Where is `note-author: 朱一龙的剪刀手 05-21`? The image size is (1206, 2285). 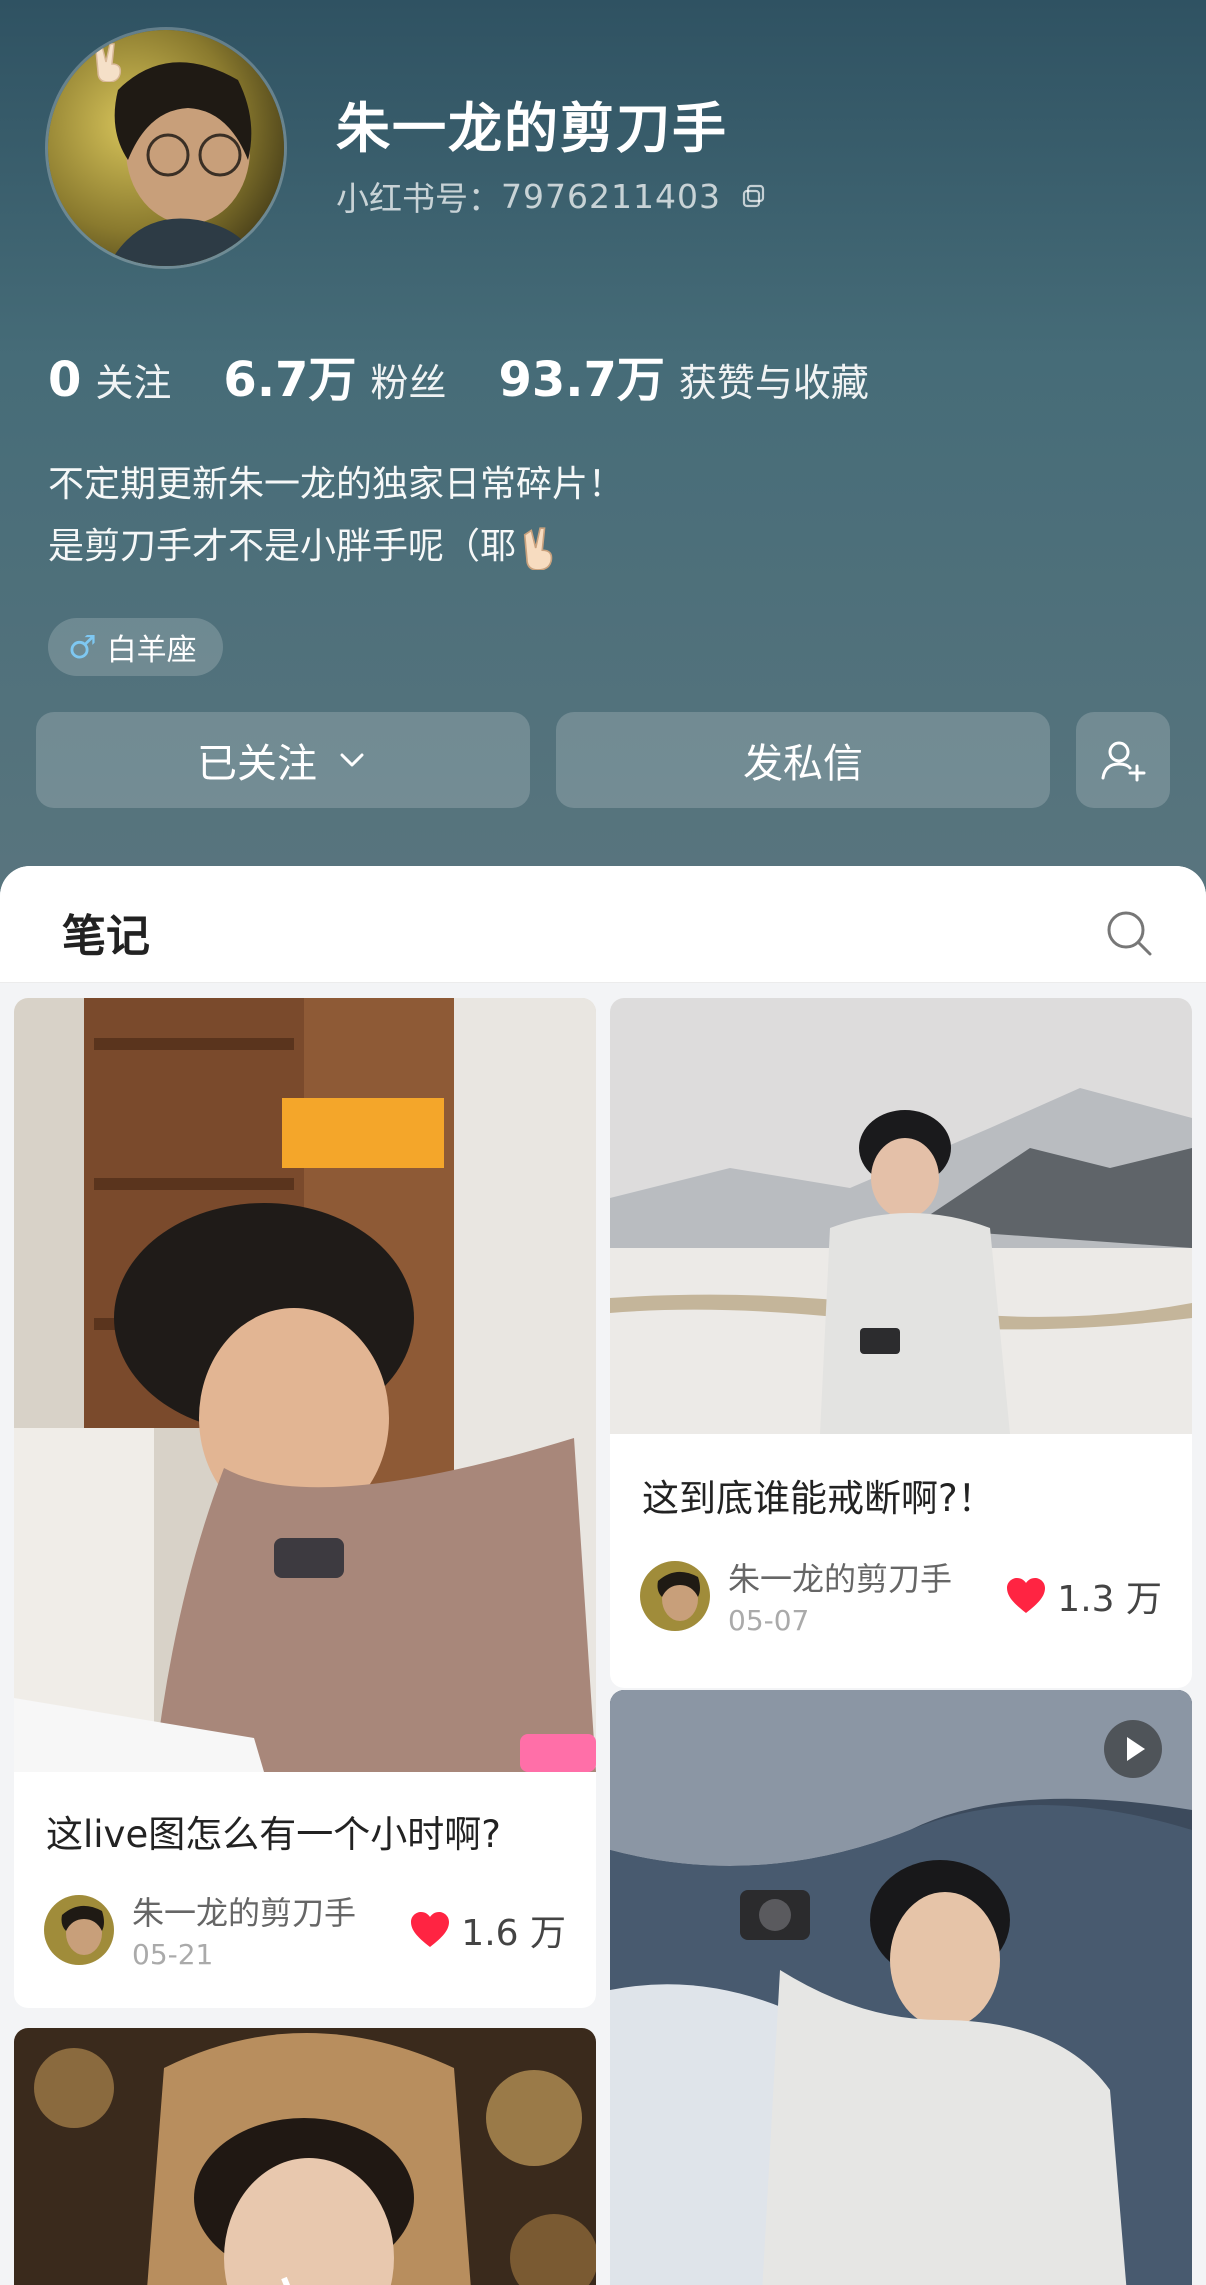 note-author: 朱一龙的剪刀手 05-21 is located at coordinates (200, 1929).